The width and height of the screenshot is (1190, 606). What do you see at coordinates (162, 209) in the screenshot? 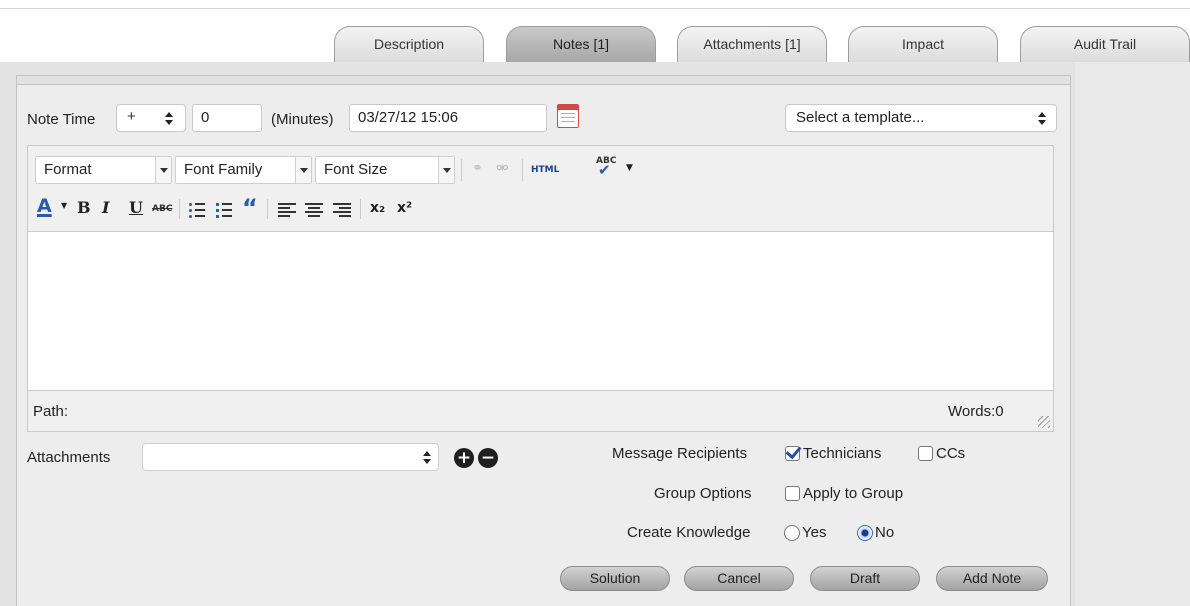
I see `strikethrough-button: ABC` at bounding box center [162, 209].